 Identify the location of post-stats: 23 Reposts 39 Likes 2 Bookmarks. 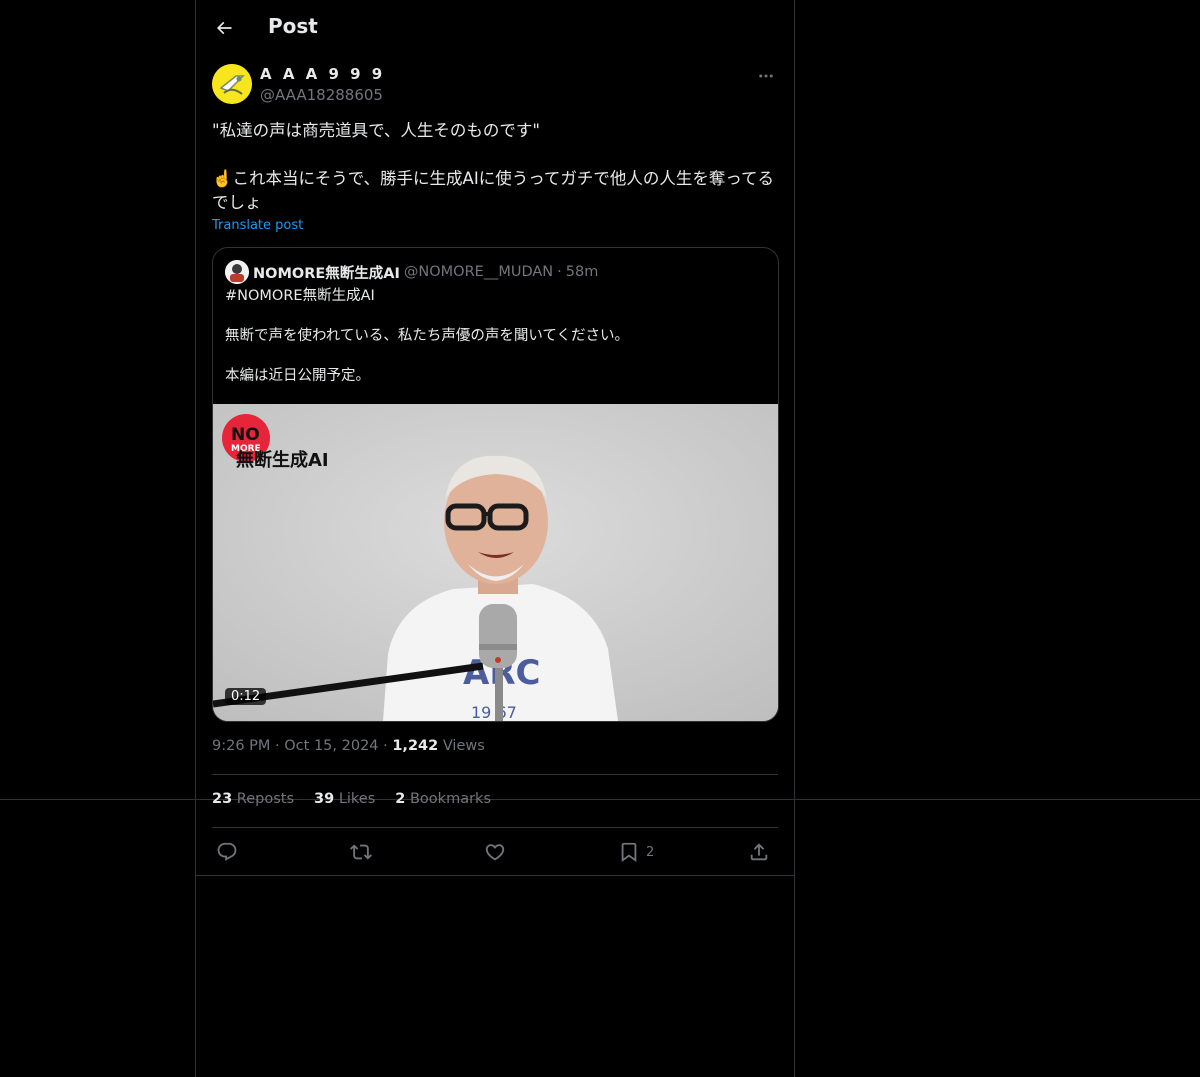
(361, 799).